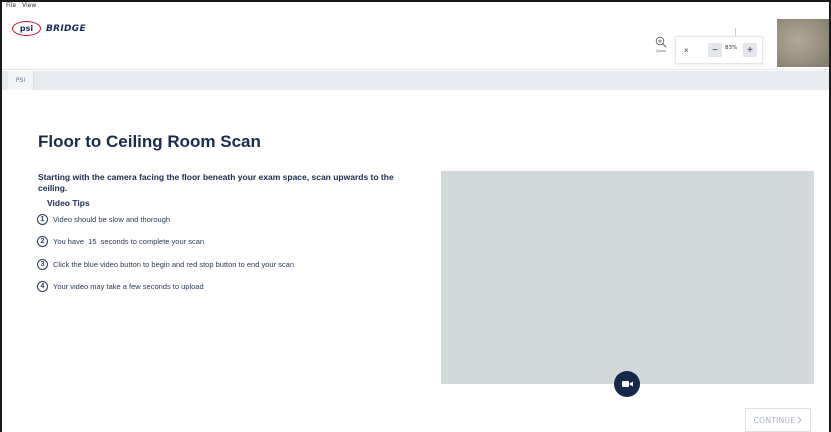 This screenshot has width=831, height=432. Describe the element at coordinates (68, 203) in the screenshot. I see `video-tips-heading: Video Tips` at that location.